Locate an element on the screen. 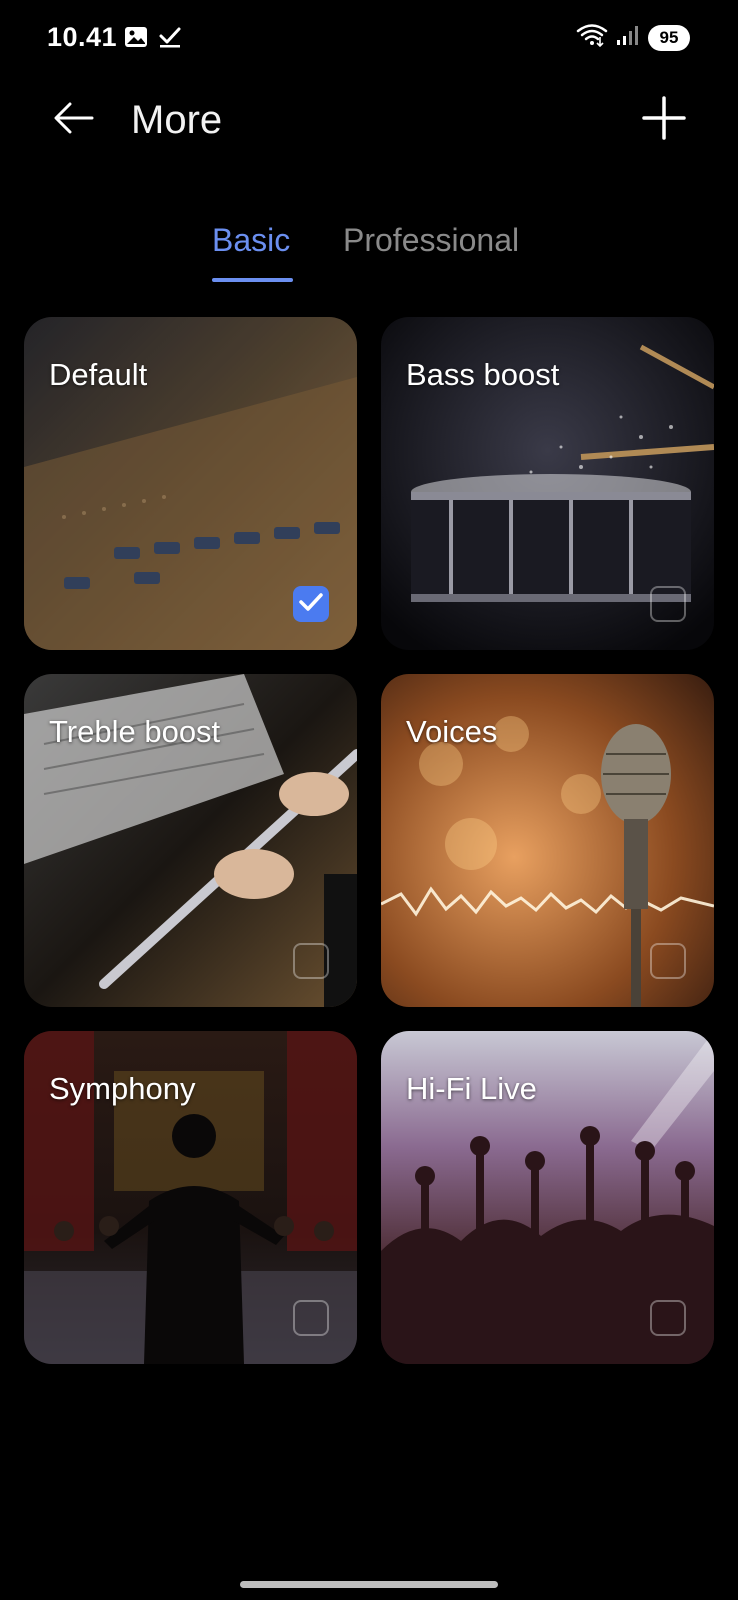  preset-card-bass-boost: Bass boost is located at coordinates (547, 483).